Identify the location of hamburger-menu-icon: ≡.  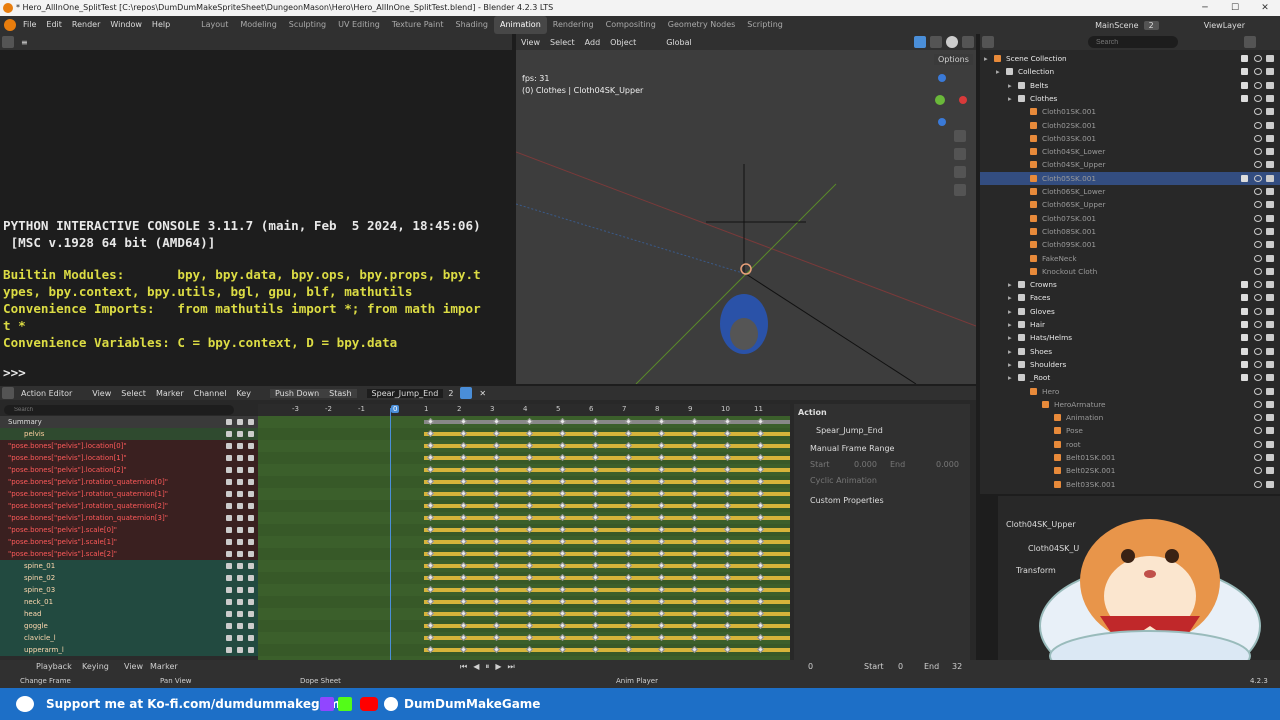
(24, 42).